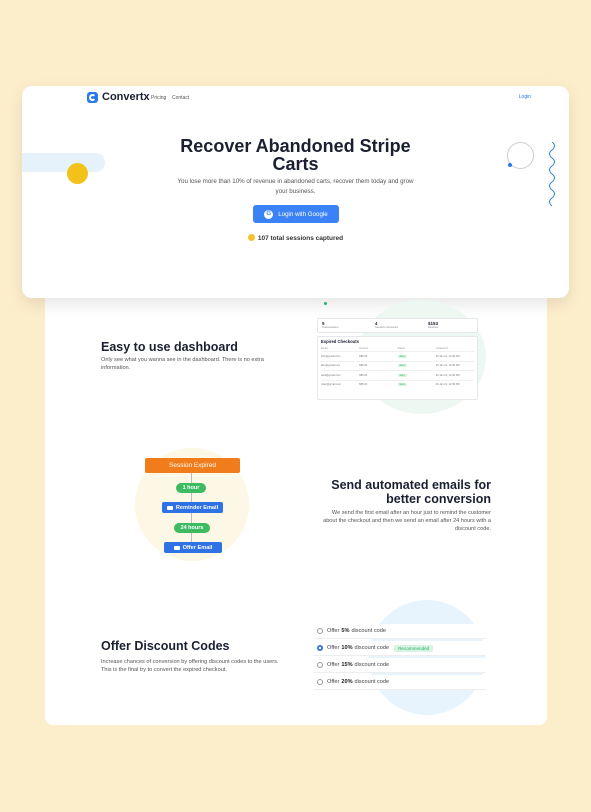 The image size is (591, 812). I want to click on hero-title: Recover Abandoned Stripe Carts, so click(295, 155).